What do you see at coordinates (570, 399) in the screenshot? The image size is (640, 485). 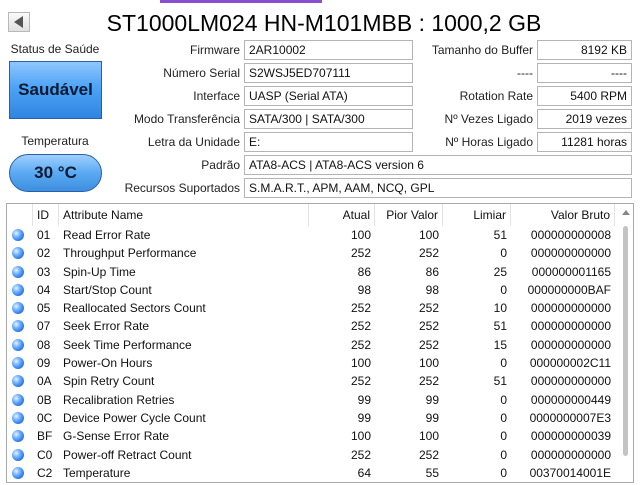 I see `cell-raw-value: 000000000449` at bounding box center [570, 399].